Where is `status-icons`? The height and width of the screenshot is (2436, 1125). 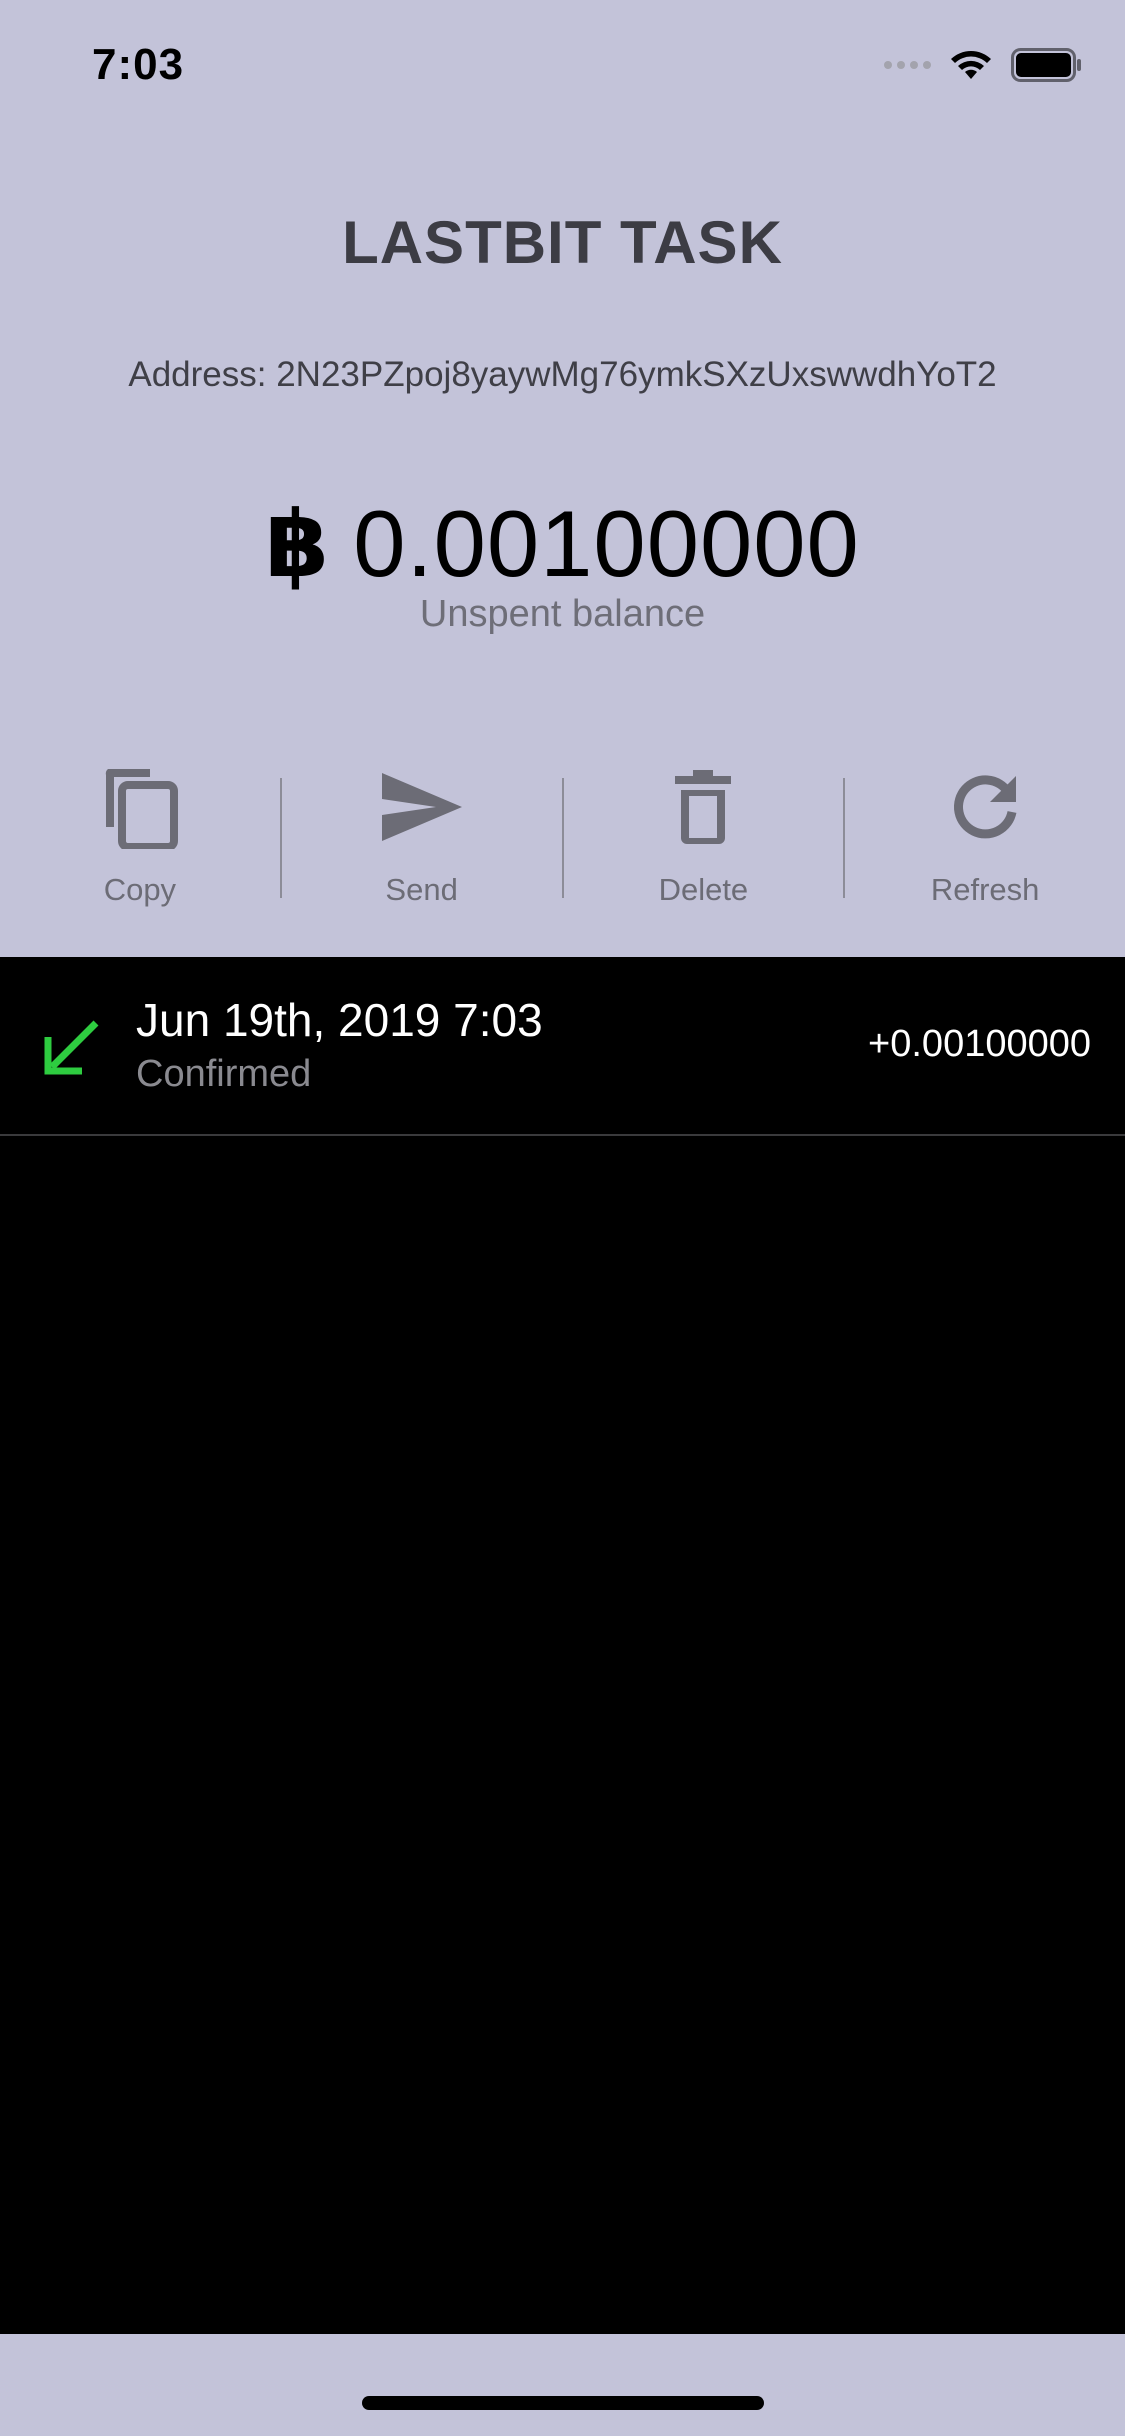
status-icons is located at coordinates (983, 65).